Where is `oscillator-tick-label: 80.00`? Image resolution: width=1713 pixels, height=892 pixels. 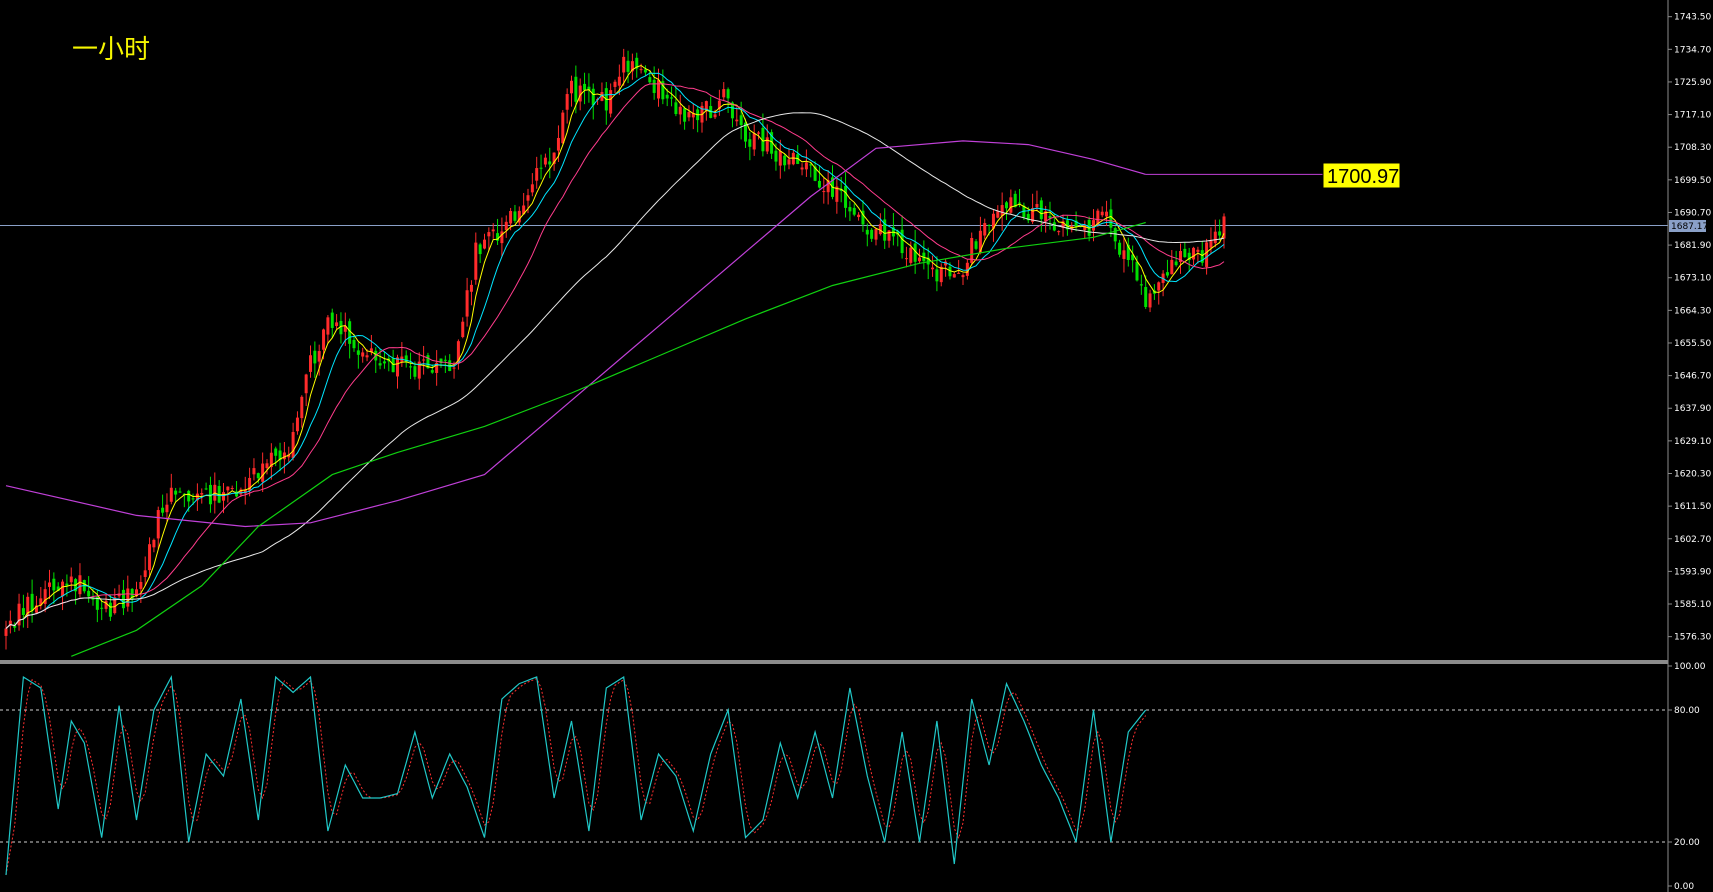 oscillator-tick-label: 80.00 is located at coordinates (1687, 711).